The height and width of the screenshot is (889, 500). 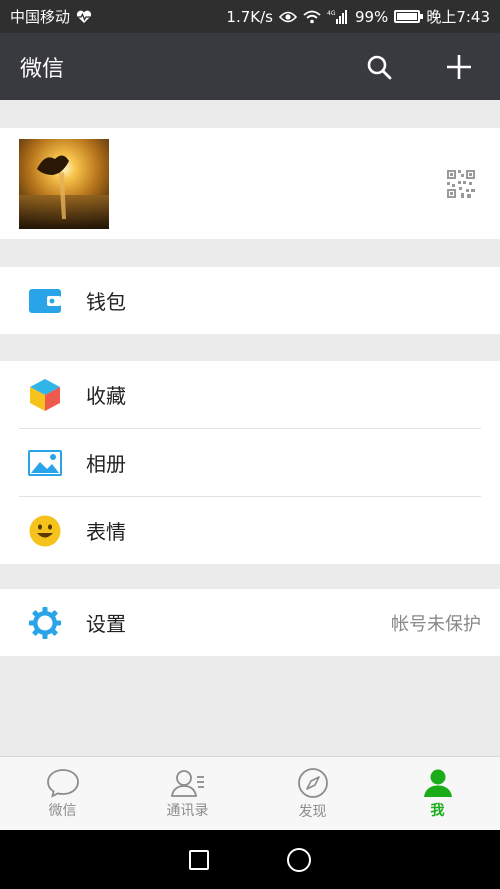 I want to click on add-button, so click(x=459, y=67).